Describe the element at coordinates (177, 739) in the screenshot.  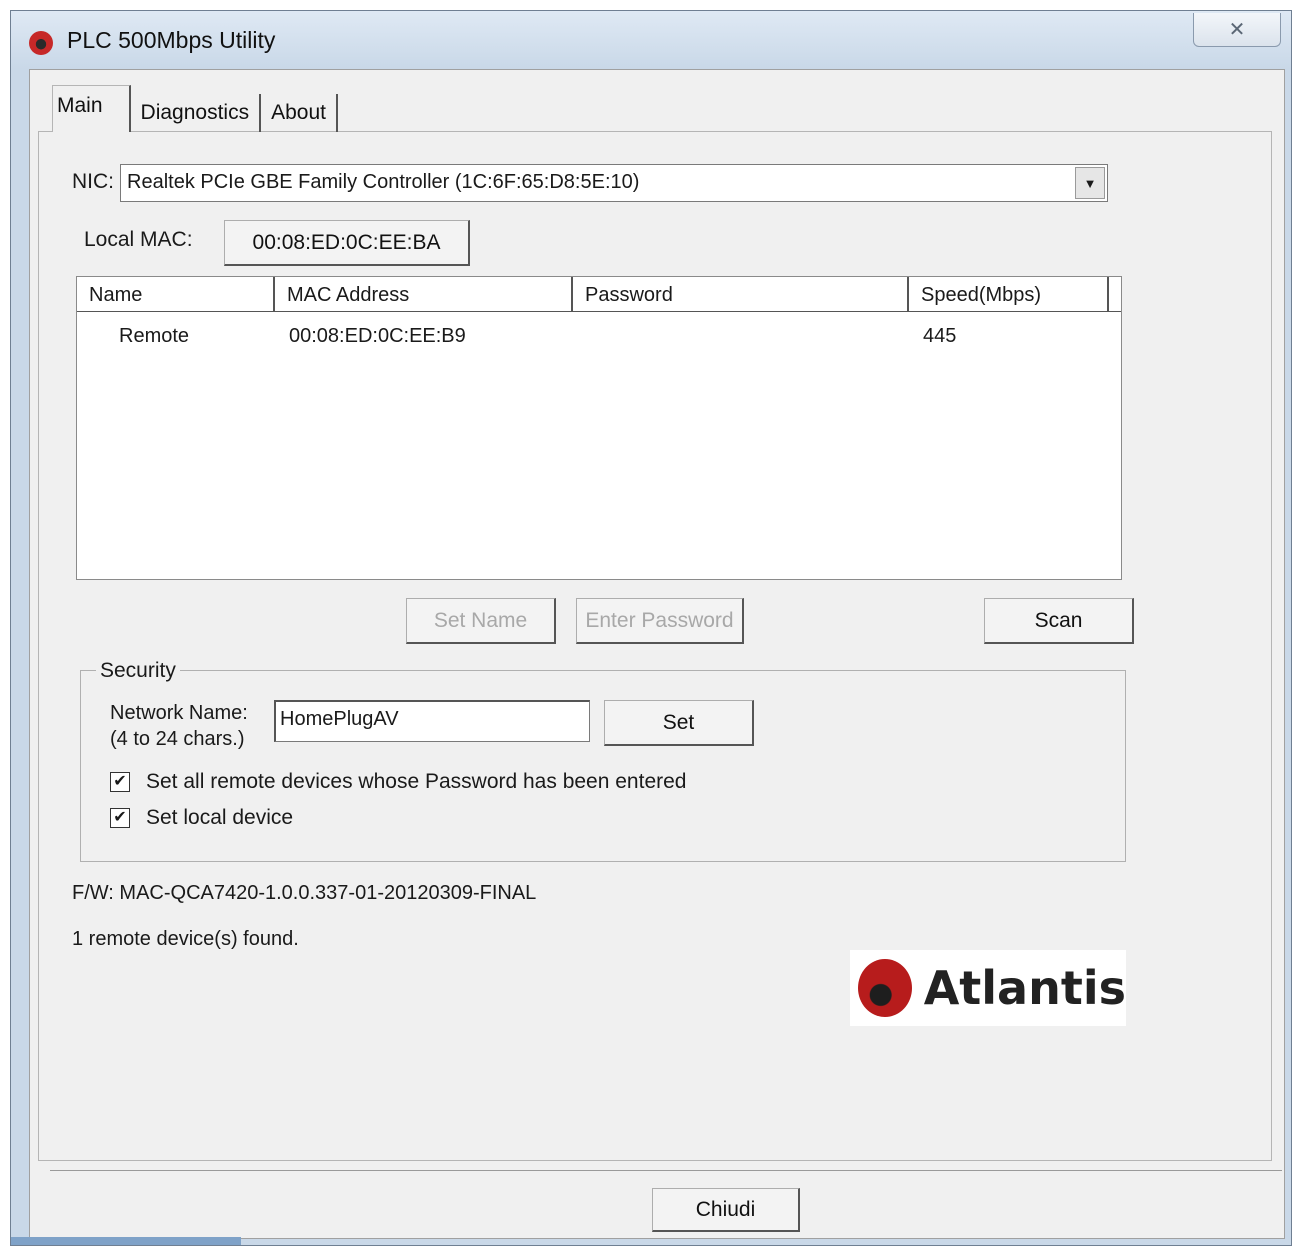
I see `network-name-hint: (4 to 24 chars.)` at that location.